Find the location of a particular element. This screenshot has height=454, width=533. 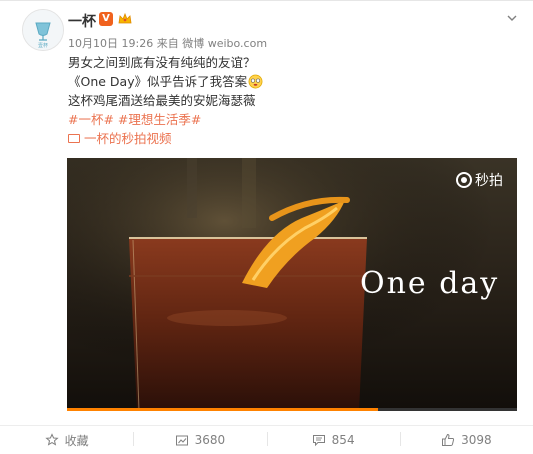

svg-text: 壹杯 is located at coordinates (43, 45).